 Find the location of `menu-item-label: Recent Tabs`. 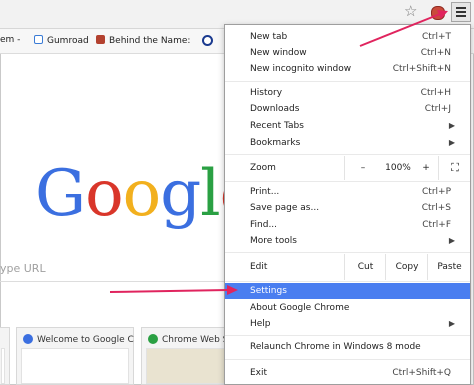

menu-item-label: Recent Tabs is located at coordinates (277, 126).